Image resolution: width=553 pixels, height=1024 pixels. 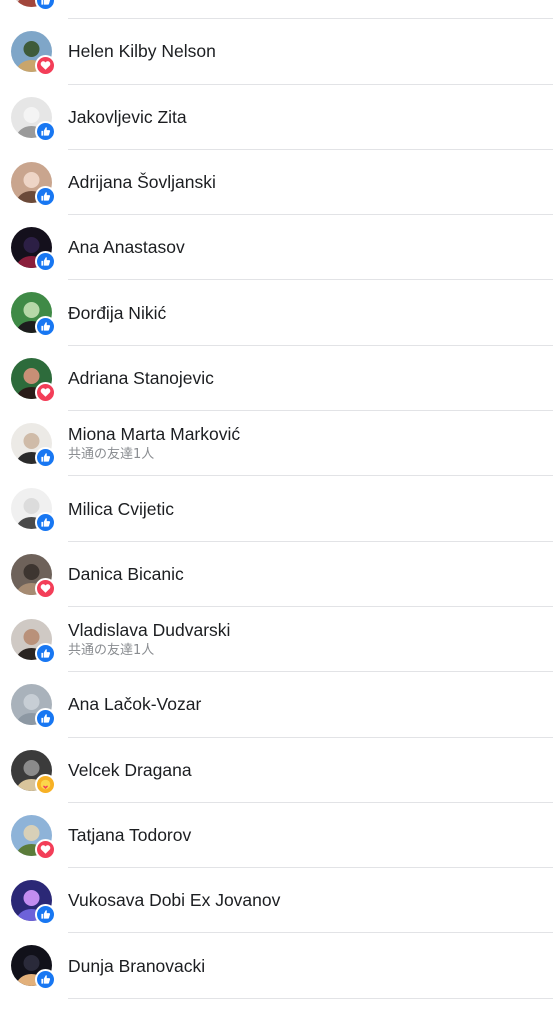 I want to click on reaction-row-text: Vladislava Dudvarski 共通の友達1人, so click(x=305, y=639).